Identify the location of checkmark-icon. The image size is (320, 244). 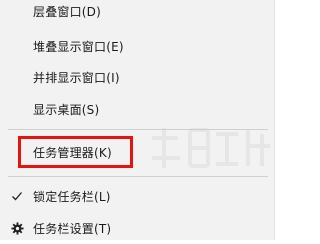
(17, 196).